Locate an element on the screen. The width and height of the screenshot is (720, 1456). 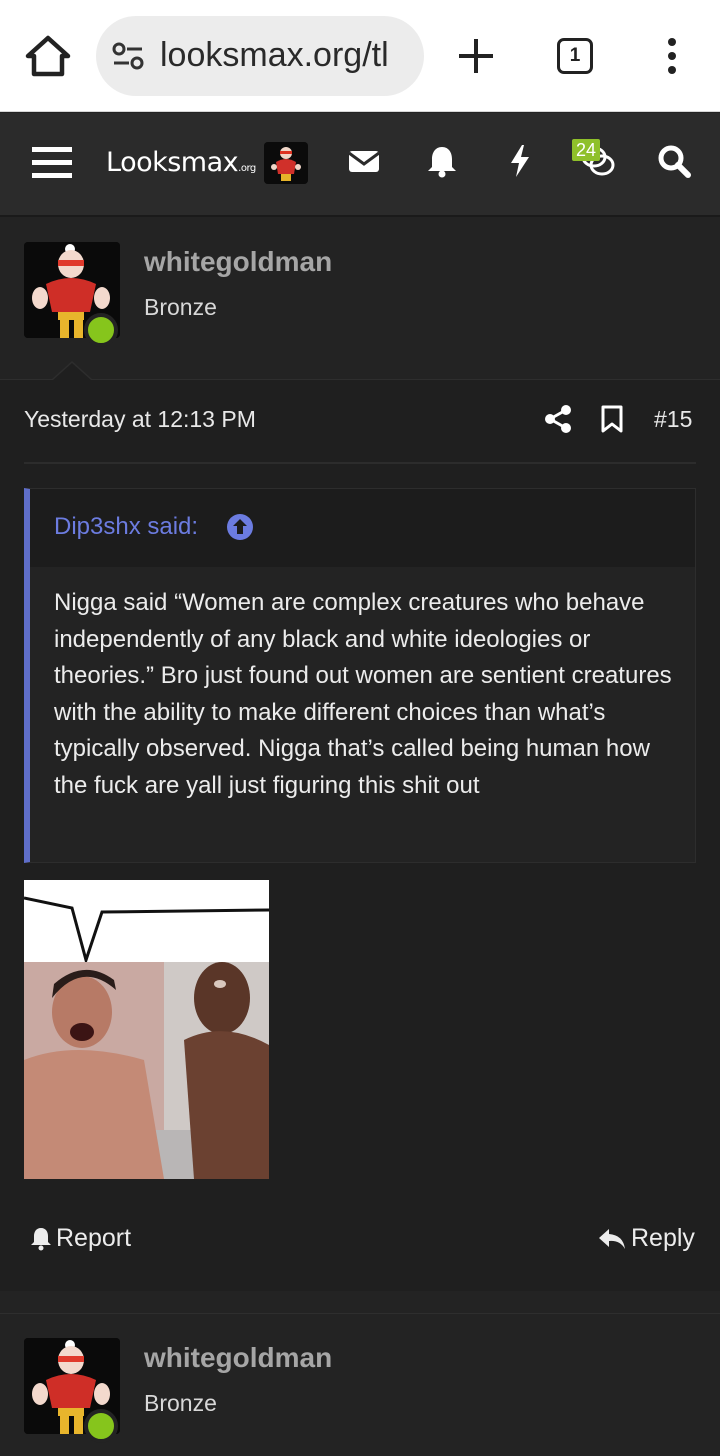
meme-image-icon is located at coordinates (146, 1029).